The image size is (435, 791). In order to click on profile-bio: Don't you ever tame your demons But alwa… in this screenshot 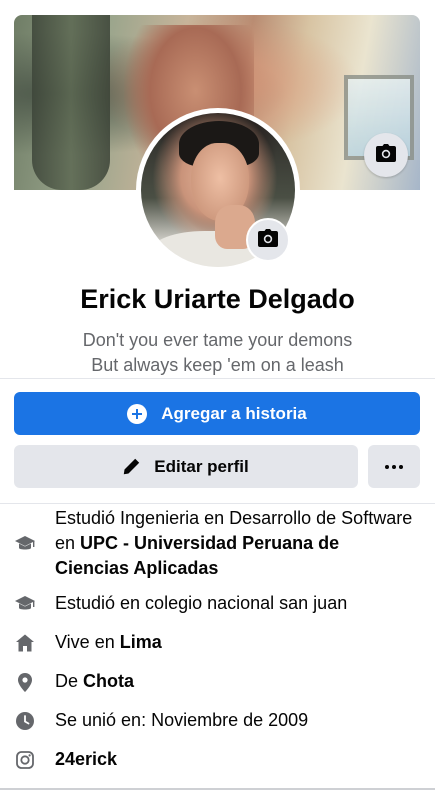, I will do `click(217, 353)`.